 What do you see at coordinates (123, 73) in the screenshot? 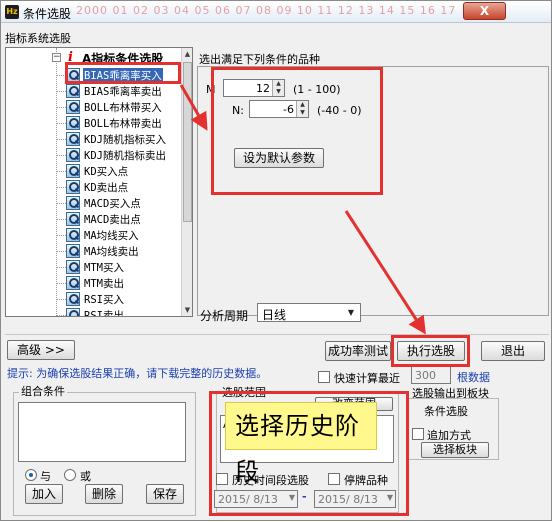
I see `highlight-selected-indicator` at bounding box center [123, 73].